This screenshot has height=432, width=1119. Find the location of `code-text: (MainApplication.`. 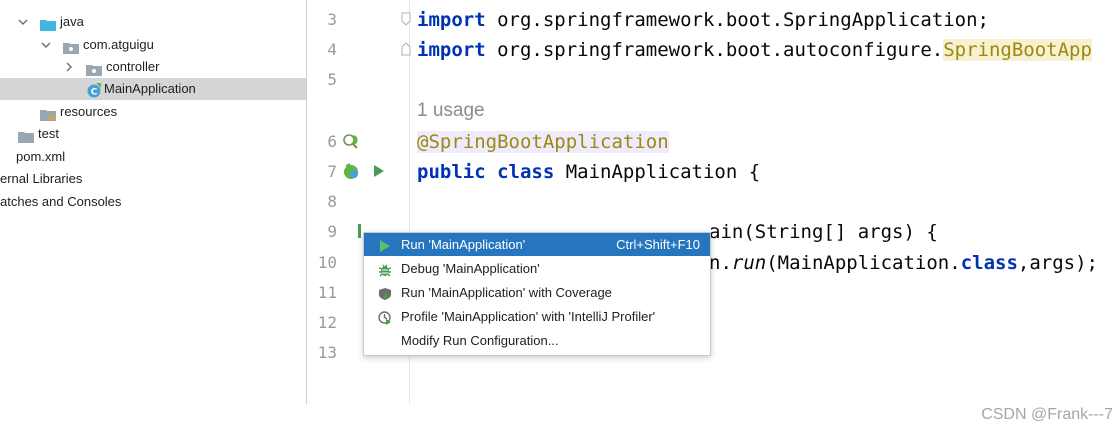

code-text: (MainApplication. is located at coordinates (863, 263).